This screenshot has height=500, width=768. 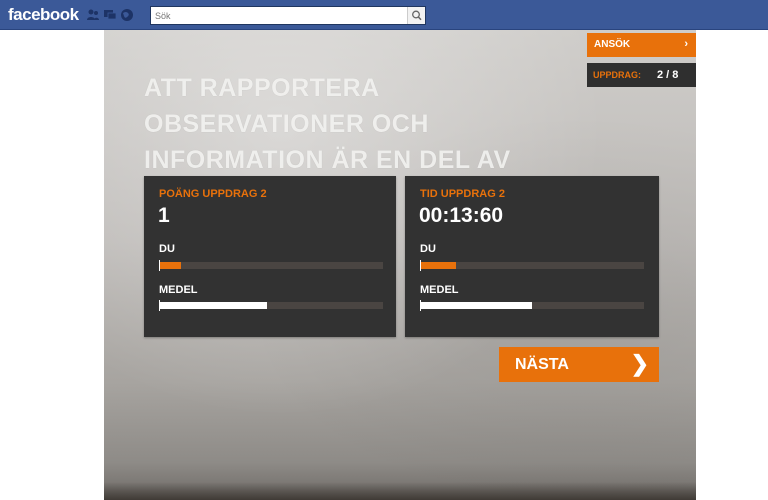 What do you see at coordinates (170, 265) in the screenshot?
I see `points-you-fill` at bounding box center [170, 265].